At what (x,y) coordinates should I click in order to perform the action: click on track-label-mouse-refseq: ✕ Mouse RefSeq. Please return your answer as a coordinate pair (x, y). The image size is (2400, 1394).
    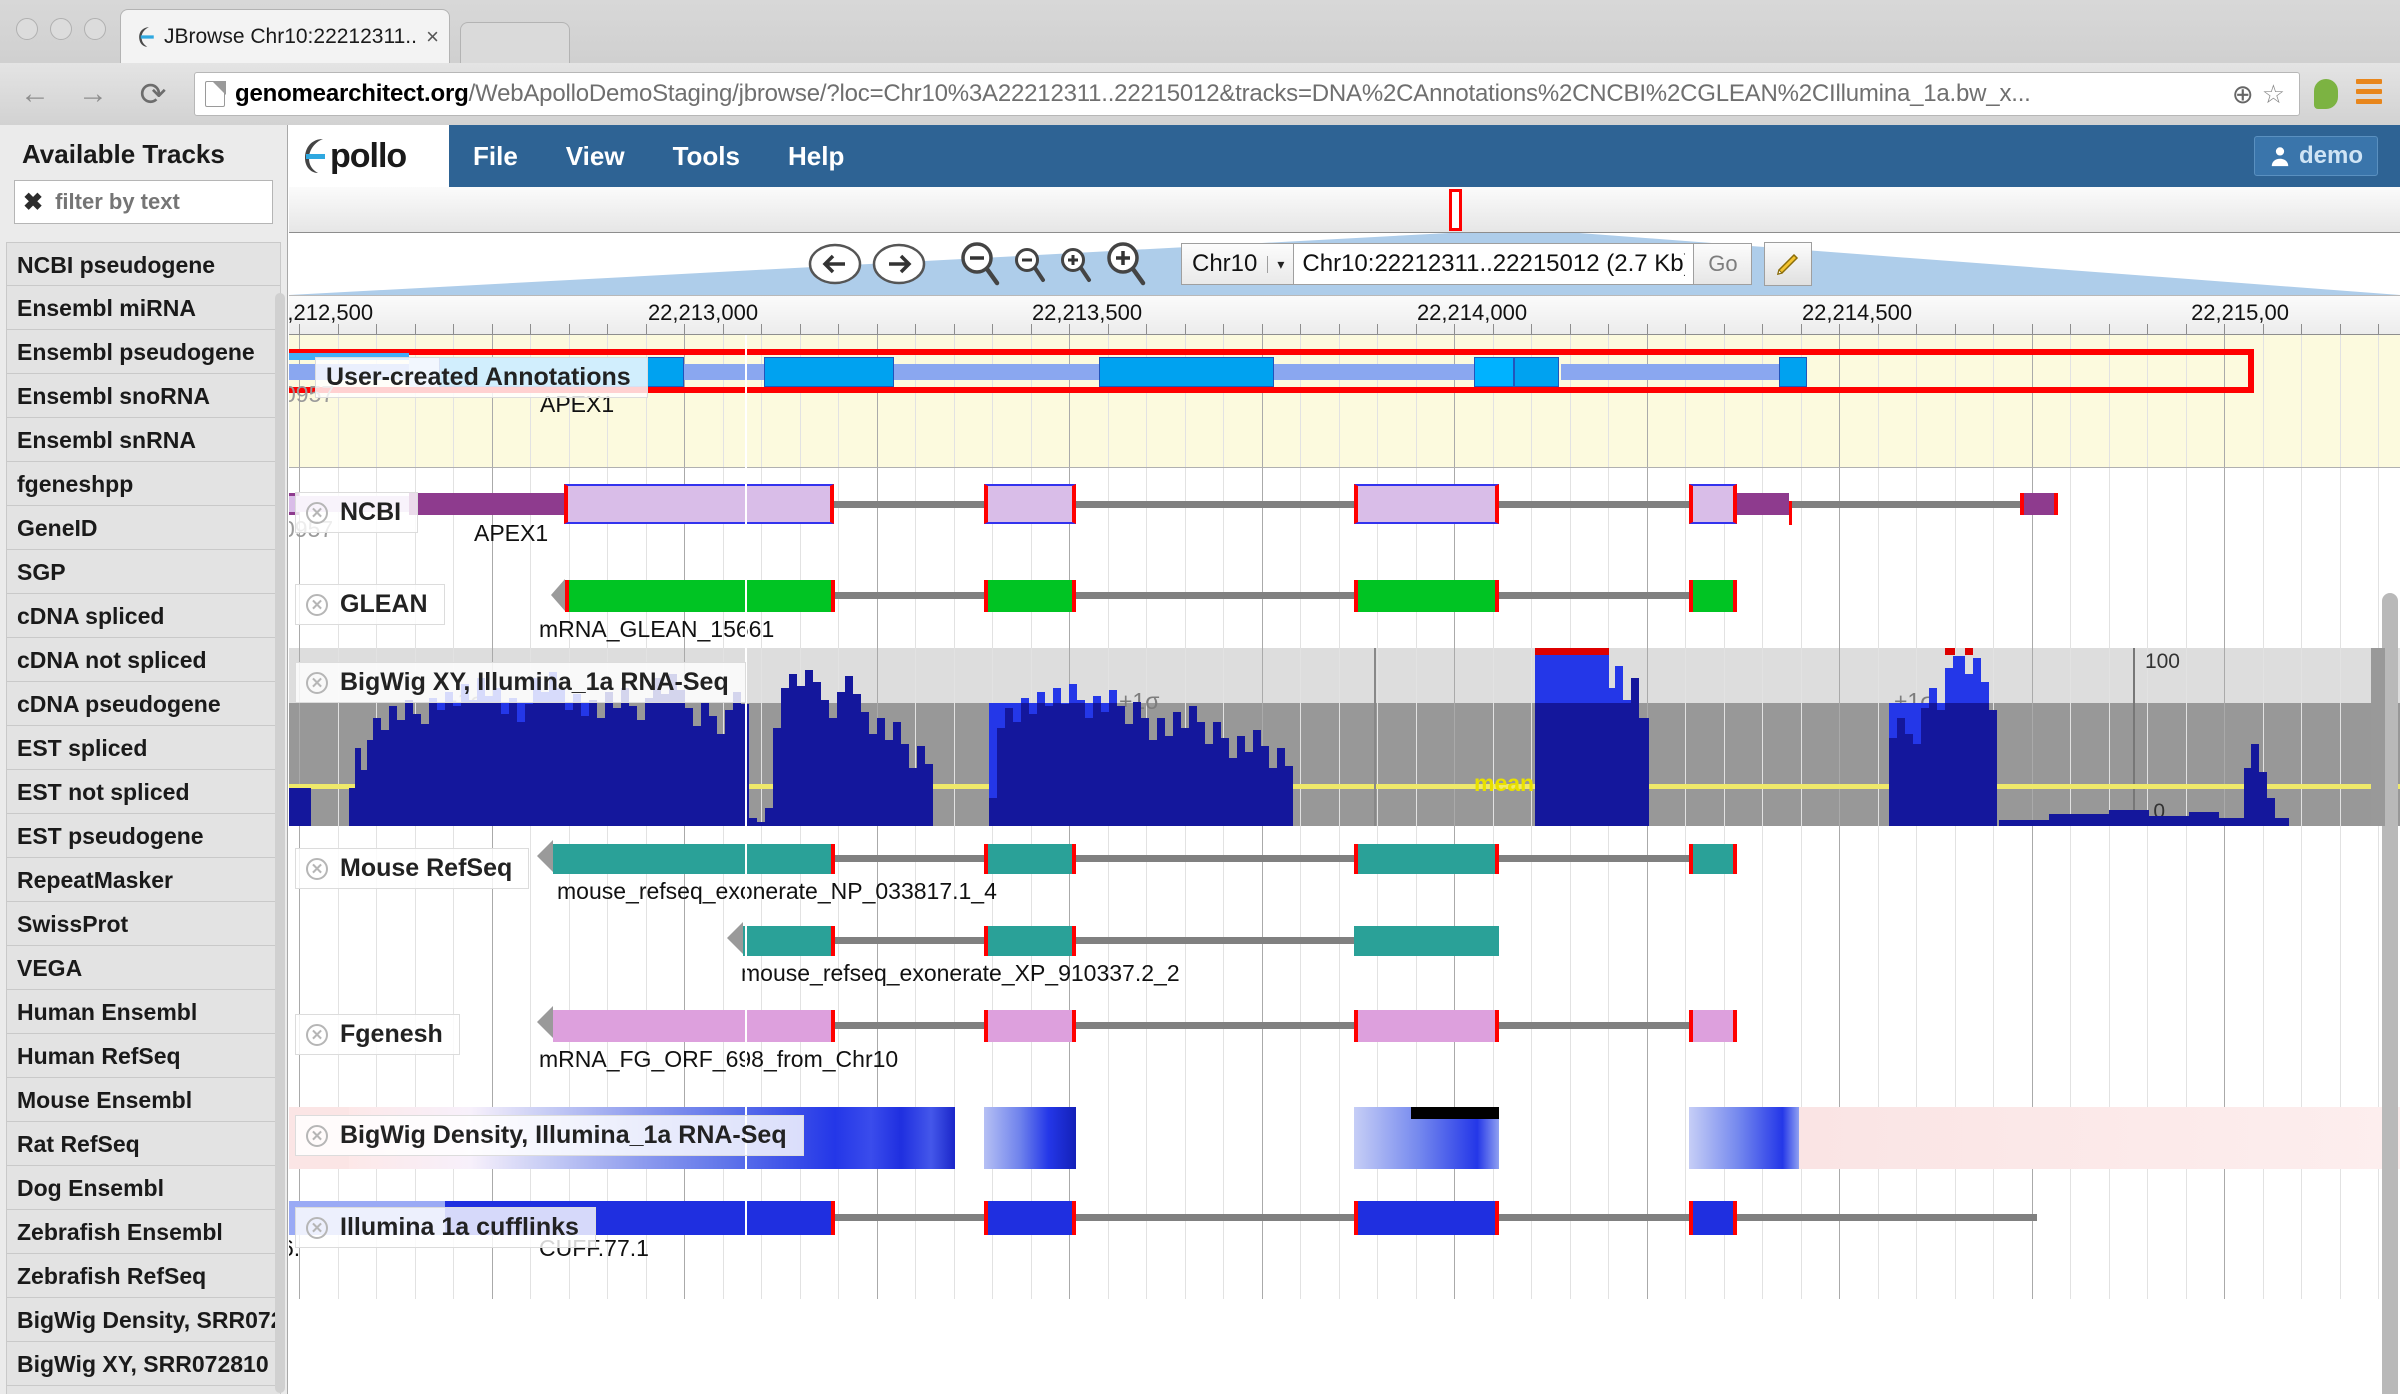
    Looking at the image, I should click on (412, 868).